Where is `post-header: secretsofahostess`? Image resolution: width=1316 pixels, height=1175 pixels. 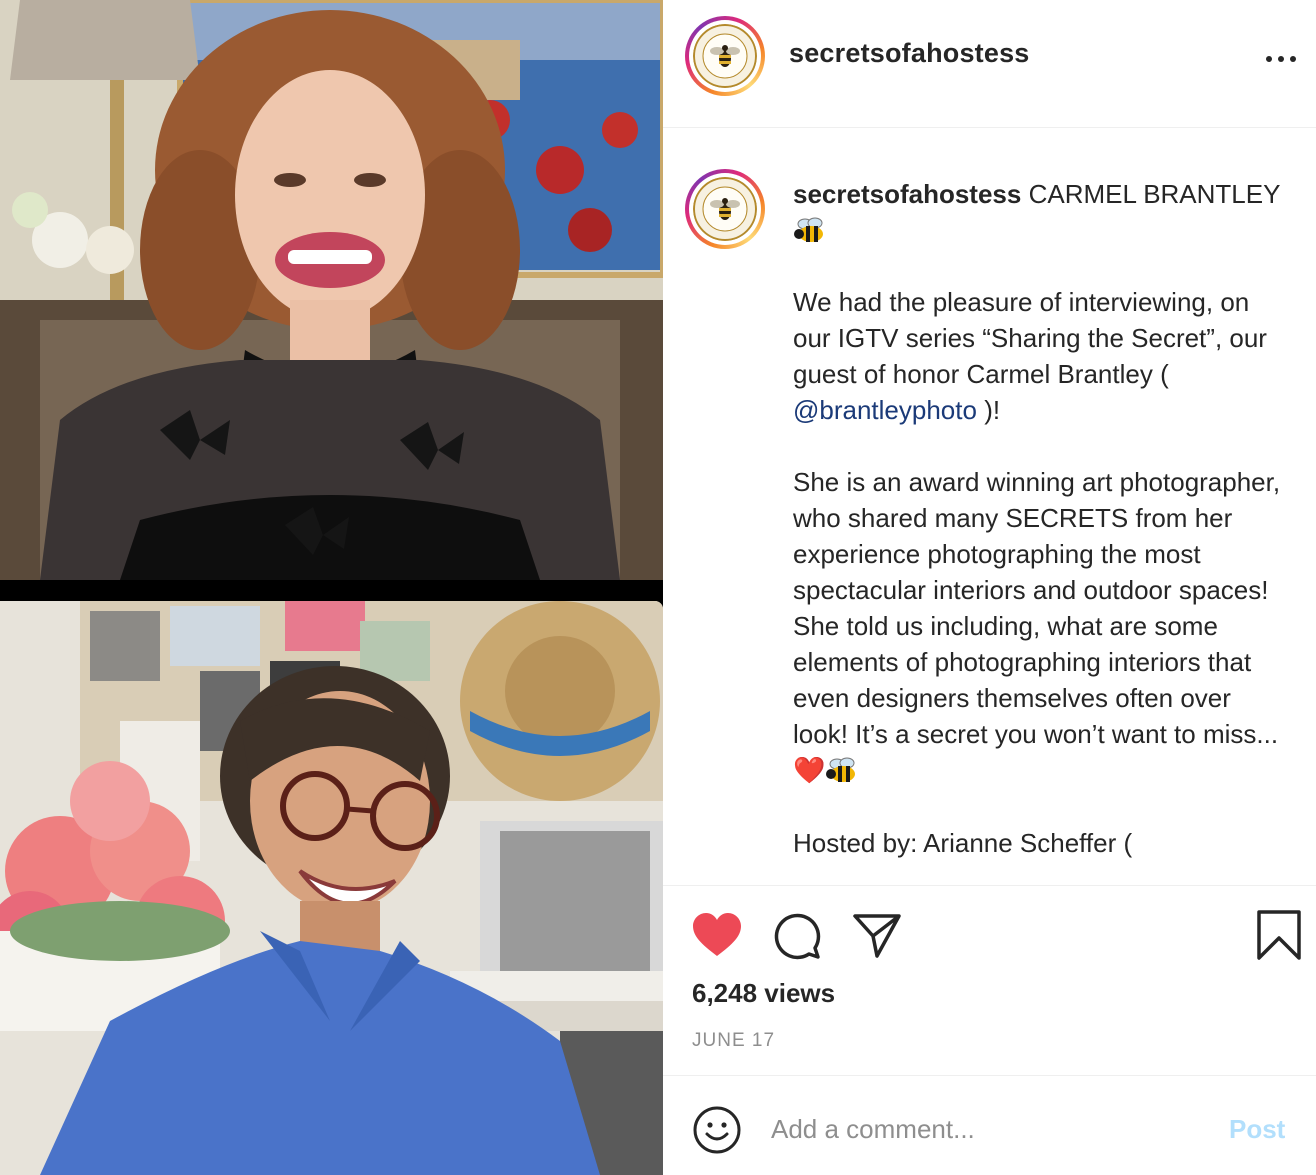 post-header: secretsofahostess is located at coordinates (989, 64).